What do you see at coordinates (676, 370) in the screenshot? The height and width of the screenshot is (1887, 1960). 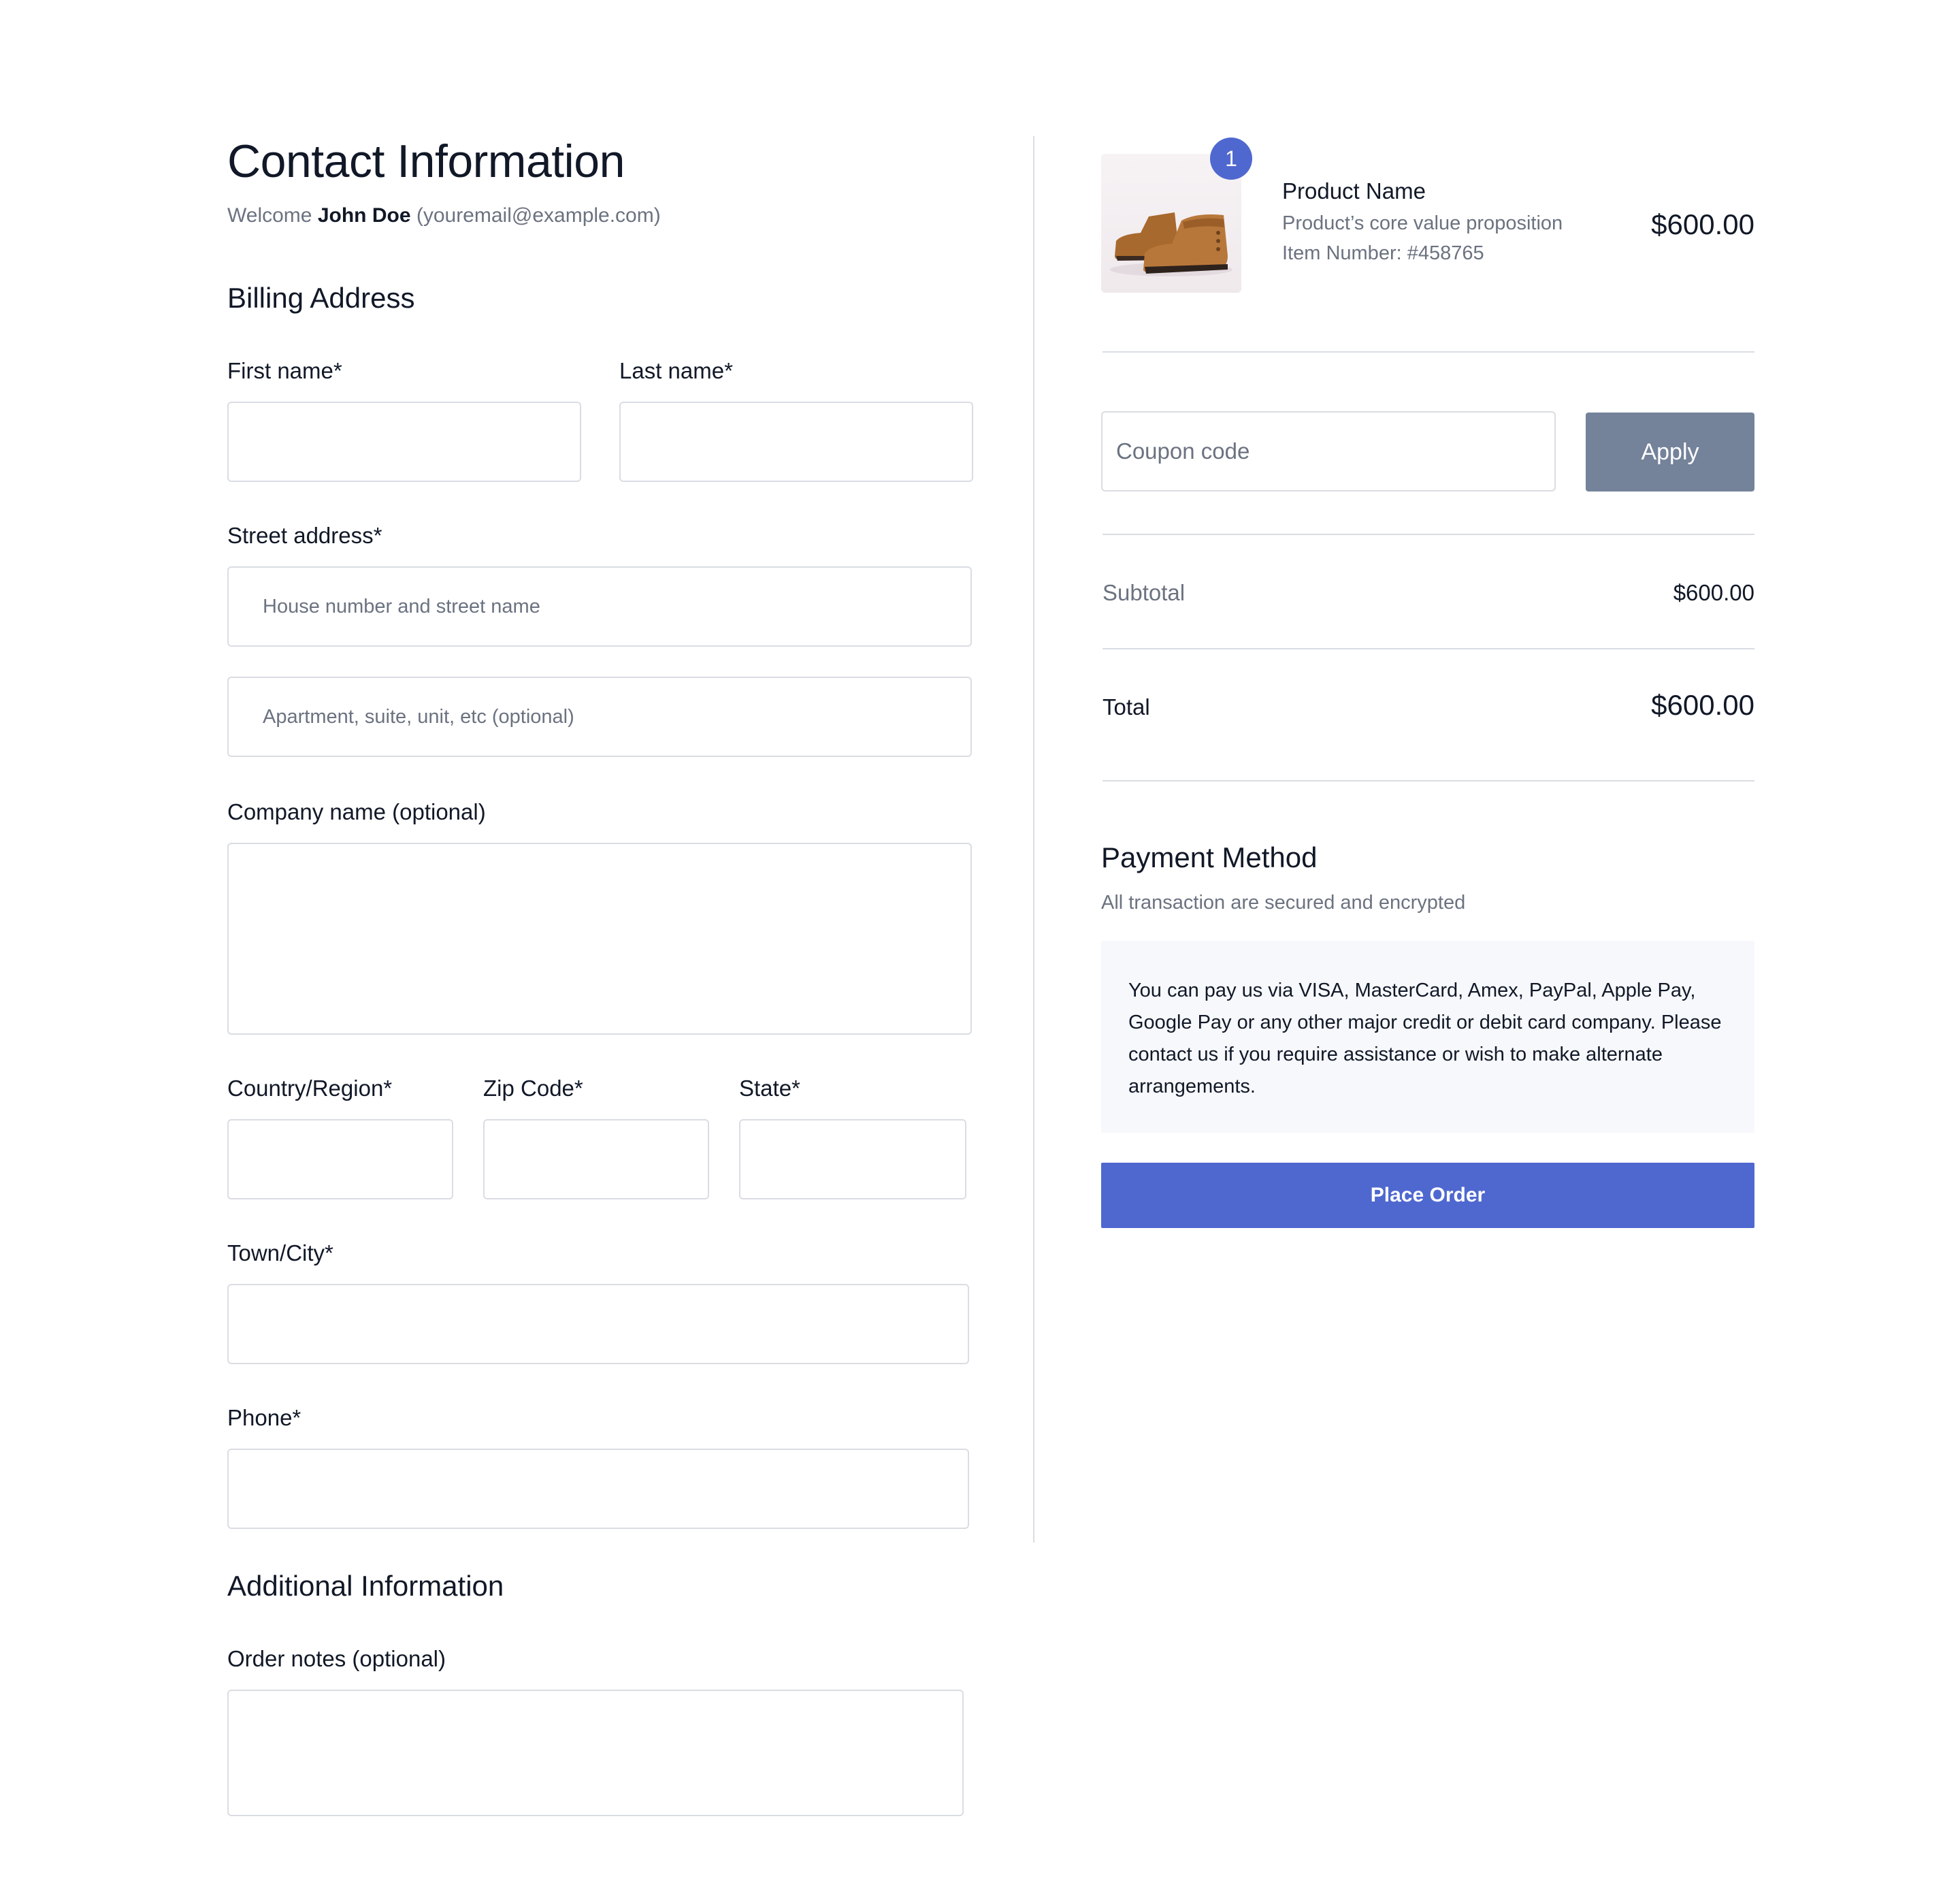 I see `last-name-label: Last name*` at bounding box center [676, 370].